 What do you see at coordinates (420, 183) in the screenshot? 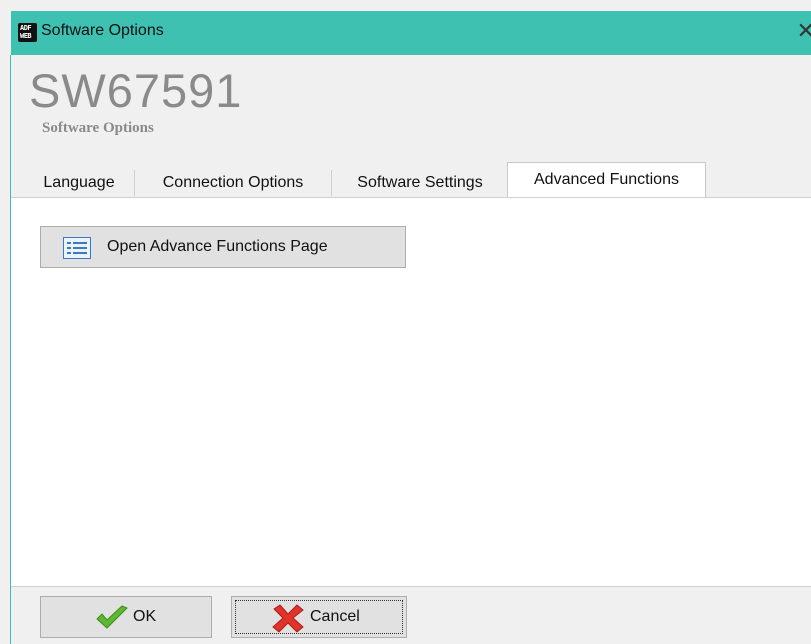
I see `tab-software-settings: Software Settings` at bounding box center [420, 183].